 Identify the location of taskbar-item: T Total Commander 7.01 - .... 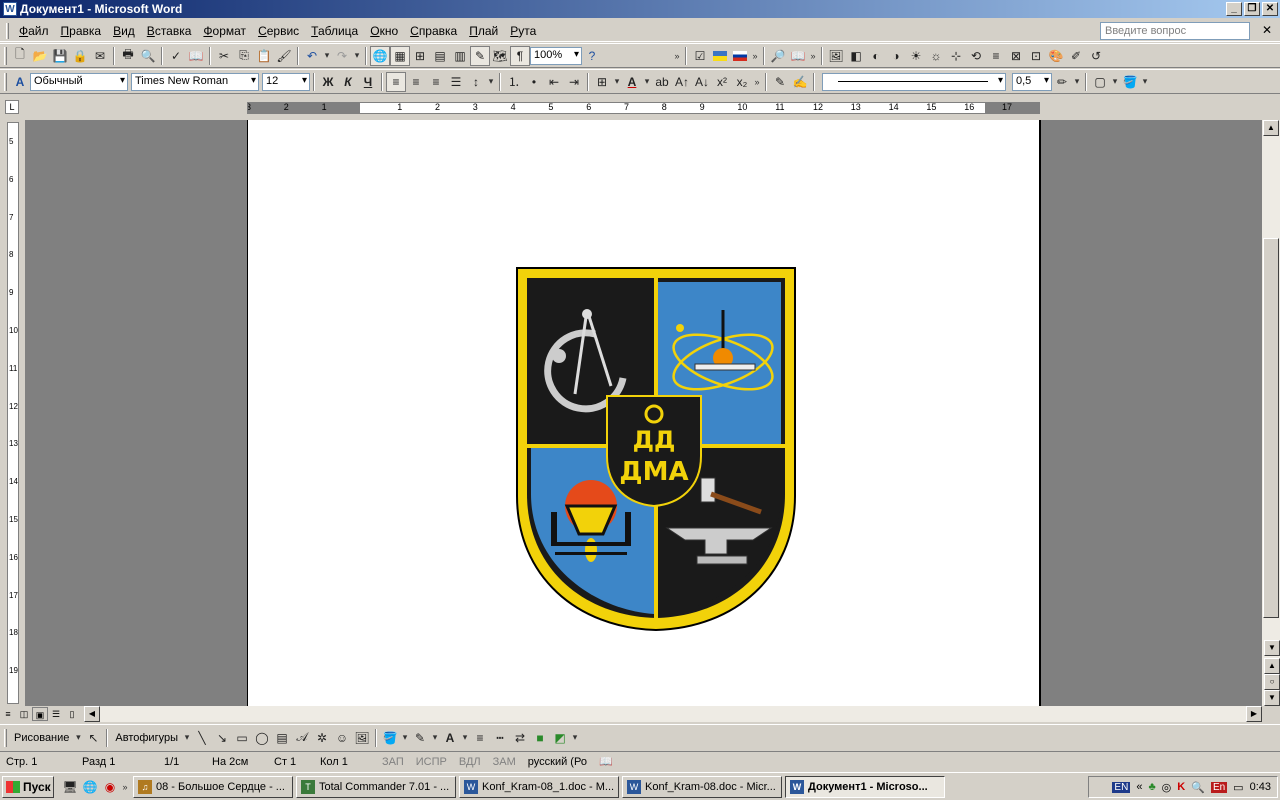
(376, 786).